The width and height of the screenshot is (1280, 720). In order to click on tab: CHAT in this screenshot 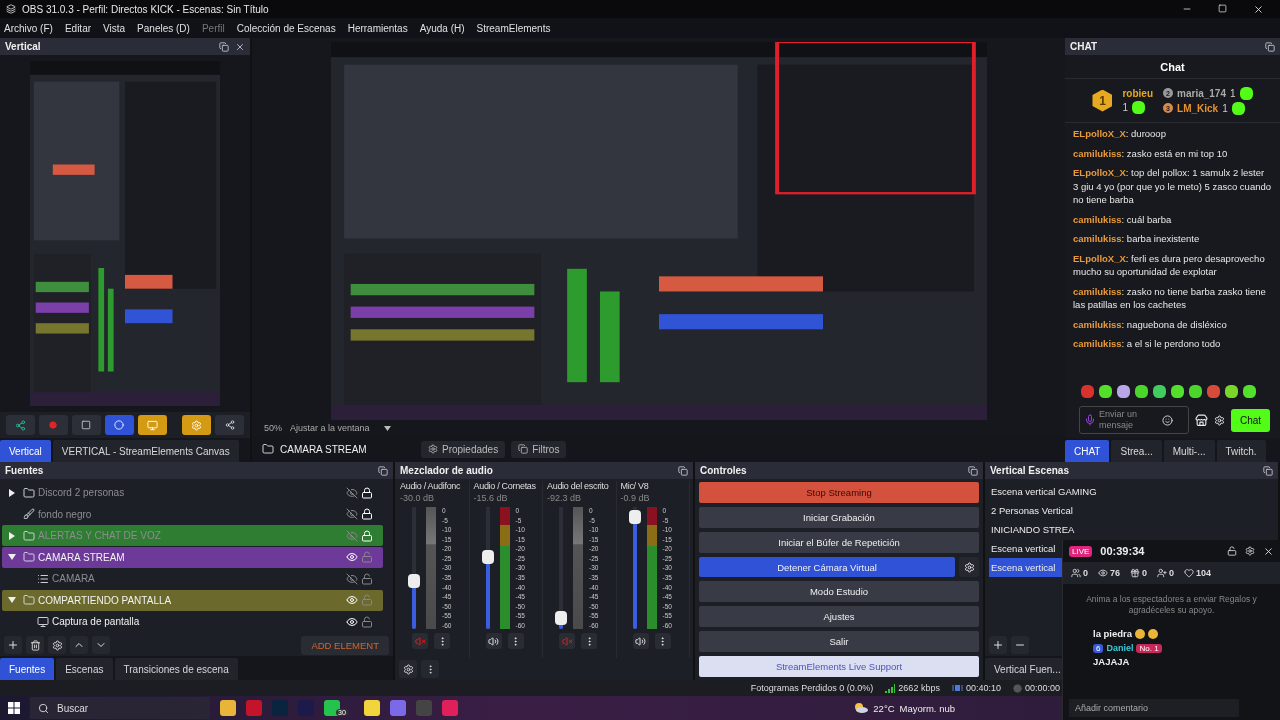, I will do `click(1087, 451)`.